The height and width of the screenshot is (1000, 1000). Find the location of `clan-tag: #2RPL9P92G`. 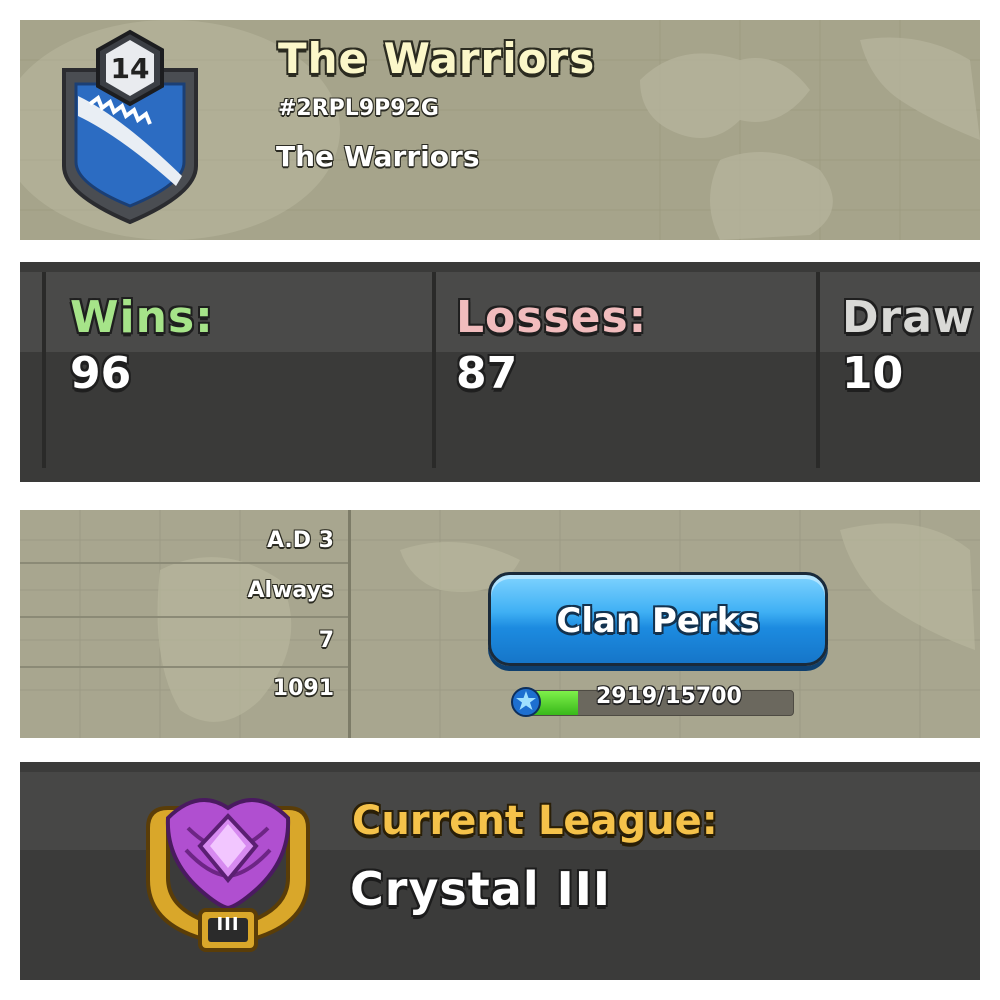

clan-tag: #2RPL9P92G is located at coordinates (358, 108).